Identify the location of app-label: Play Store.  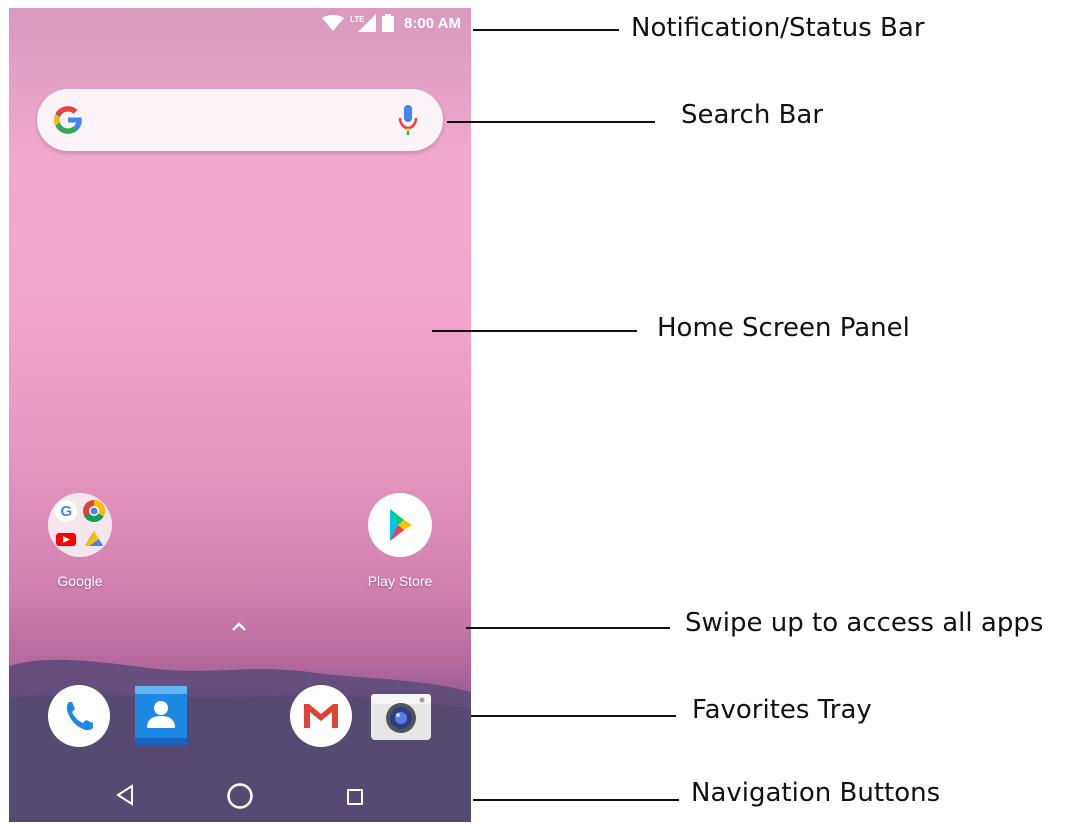
(400, 581).